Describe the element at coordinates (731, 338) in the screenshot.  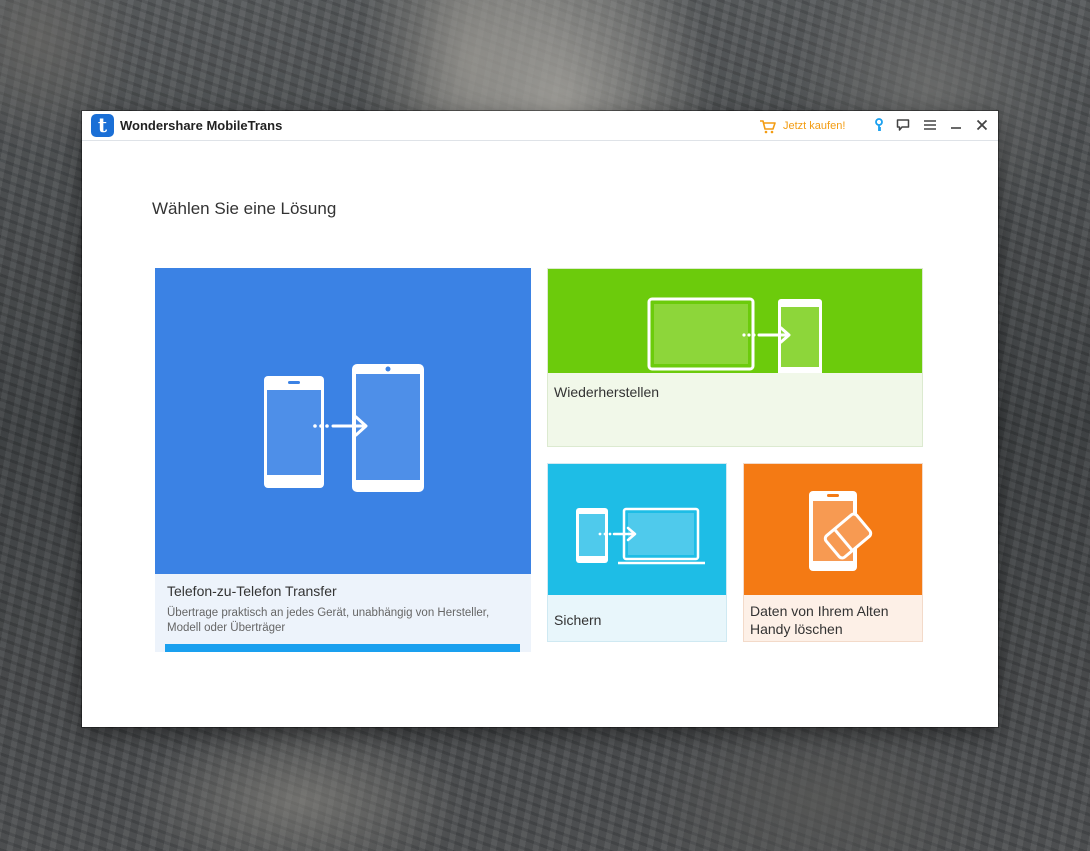
I see `laptop-to-phone-icon` at that location.